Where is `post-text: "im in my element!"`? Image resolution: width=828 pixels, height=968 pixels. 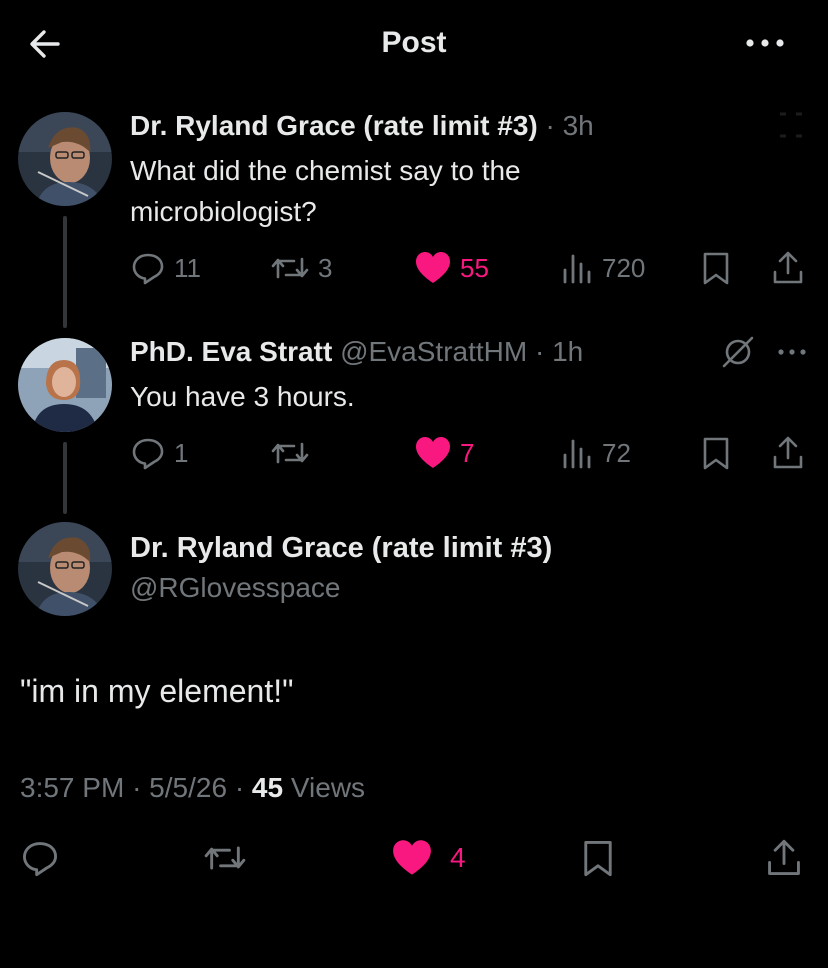 post-text: "im in my element!" is located at coordinates (157, 691).